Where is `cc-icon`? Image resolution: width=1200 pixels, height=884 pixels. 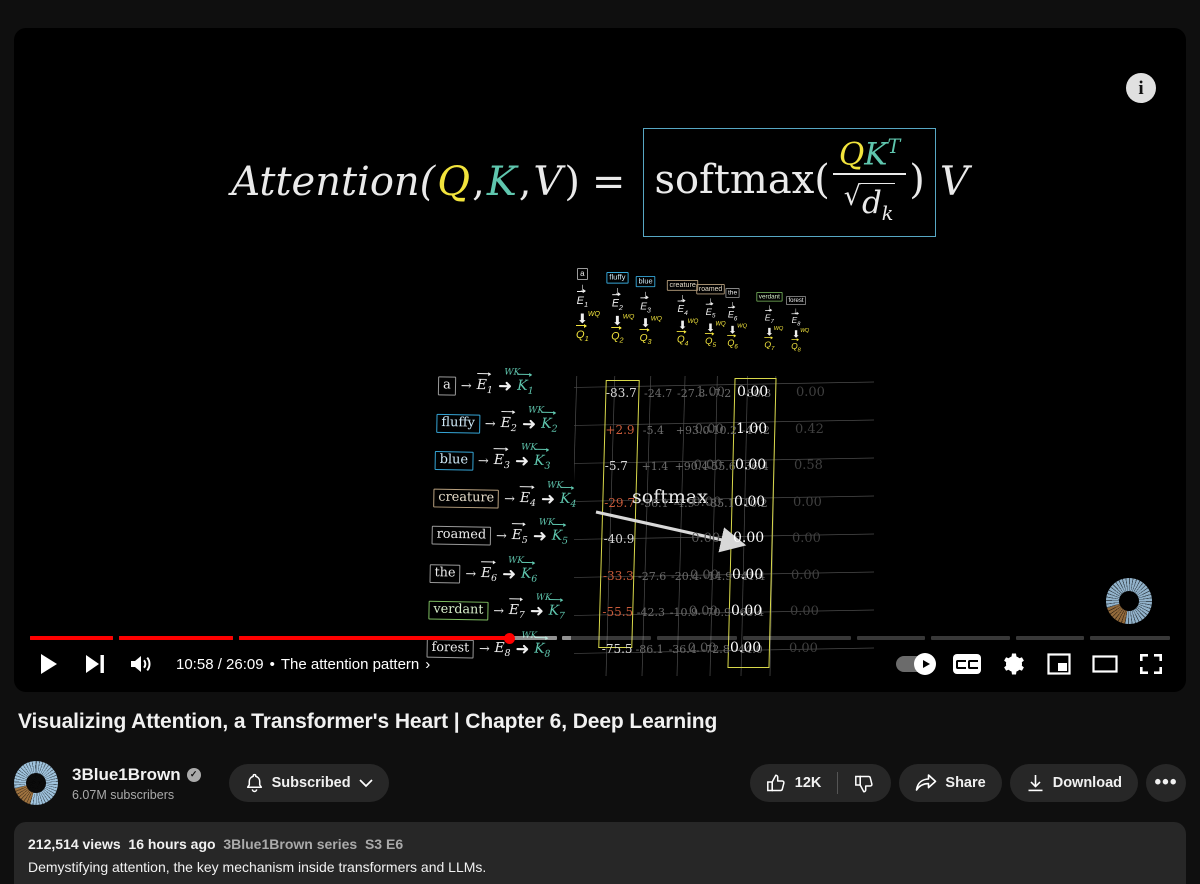
cc-icon is located at coordinates (967, 664).